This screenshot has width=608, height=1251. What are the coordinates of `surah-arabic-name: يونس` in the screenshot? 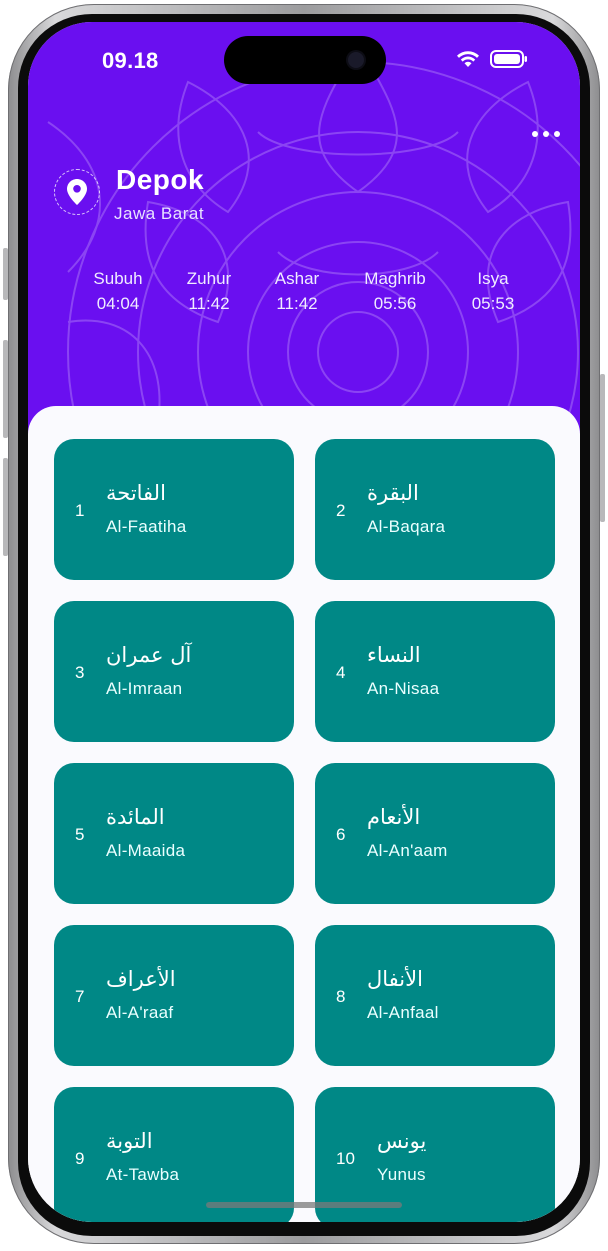 It's located at (402, 1141).